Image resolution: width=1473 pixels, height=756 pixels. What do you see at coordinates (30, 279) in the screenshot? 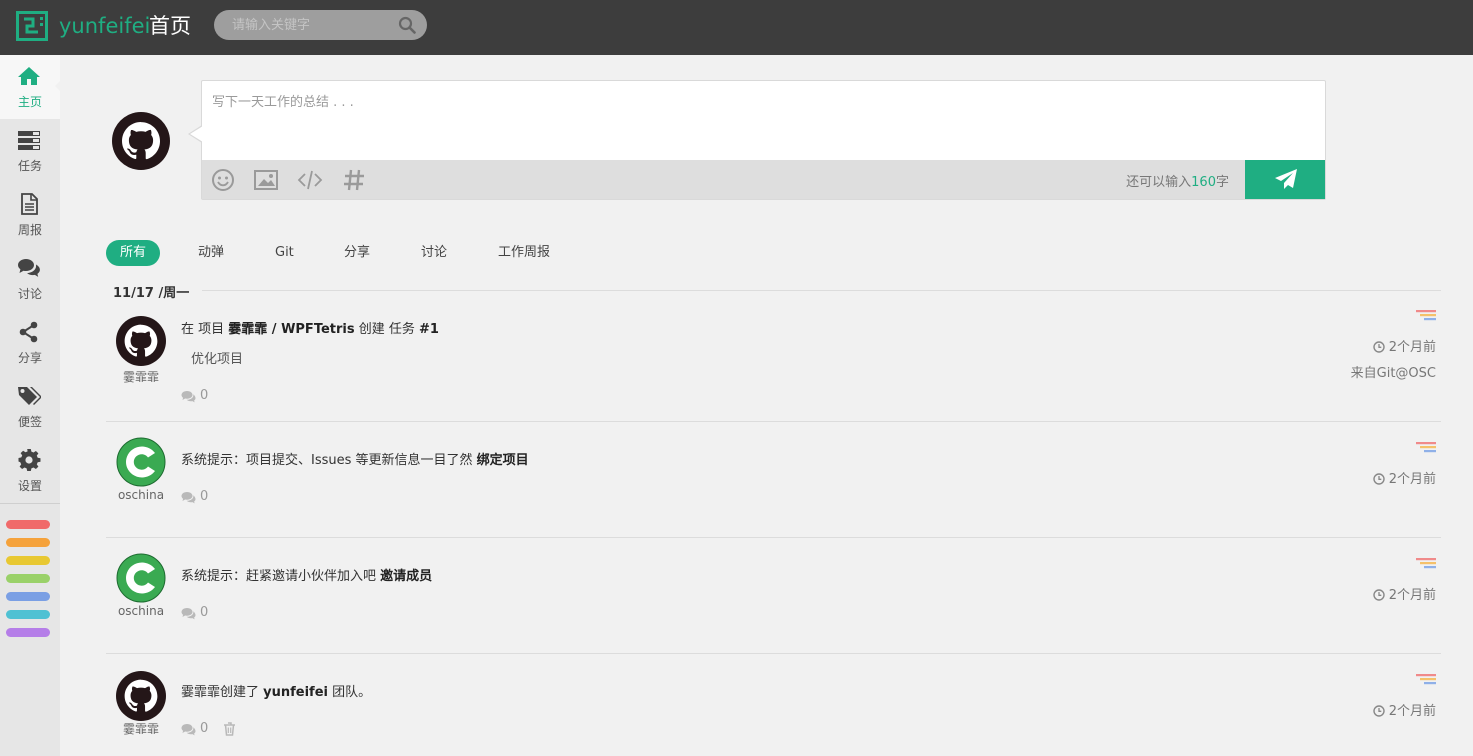
I see `sidebar-item-discuss: 讨论` at bounding box center [30, 279].